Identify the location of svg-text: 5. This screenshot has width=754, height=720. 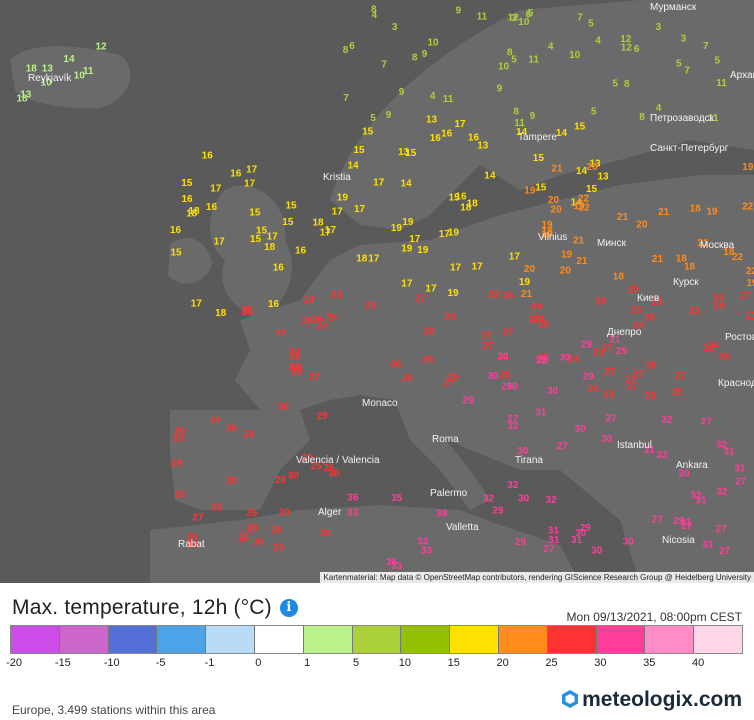
(615, 84).